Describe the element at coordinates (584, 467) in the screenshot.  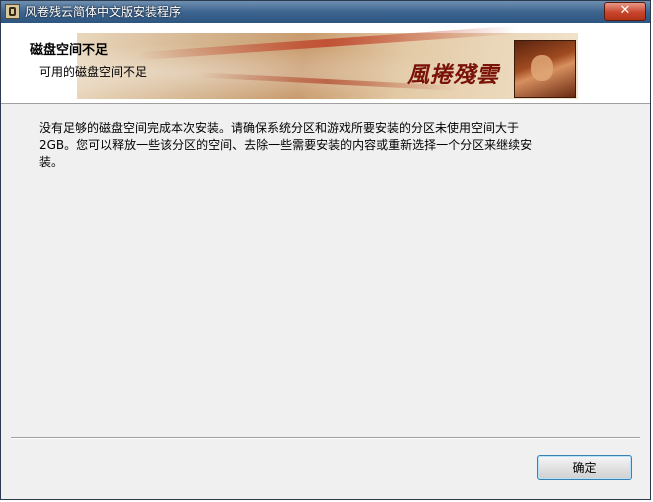
I see `ok-button: 确定` at that location.